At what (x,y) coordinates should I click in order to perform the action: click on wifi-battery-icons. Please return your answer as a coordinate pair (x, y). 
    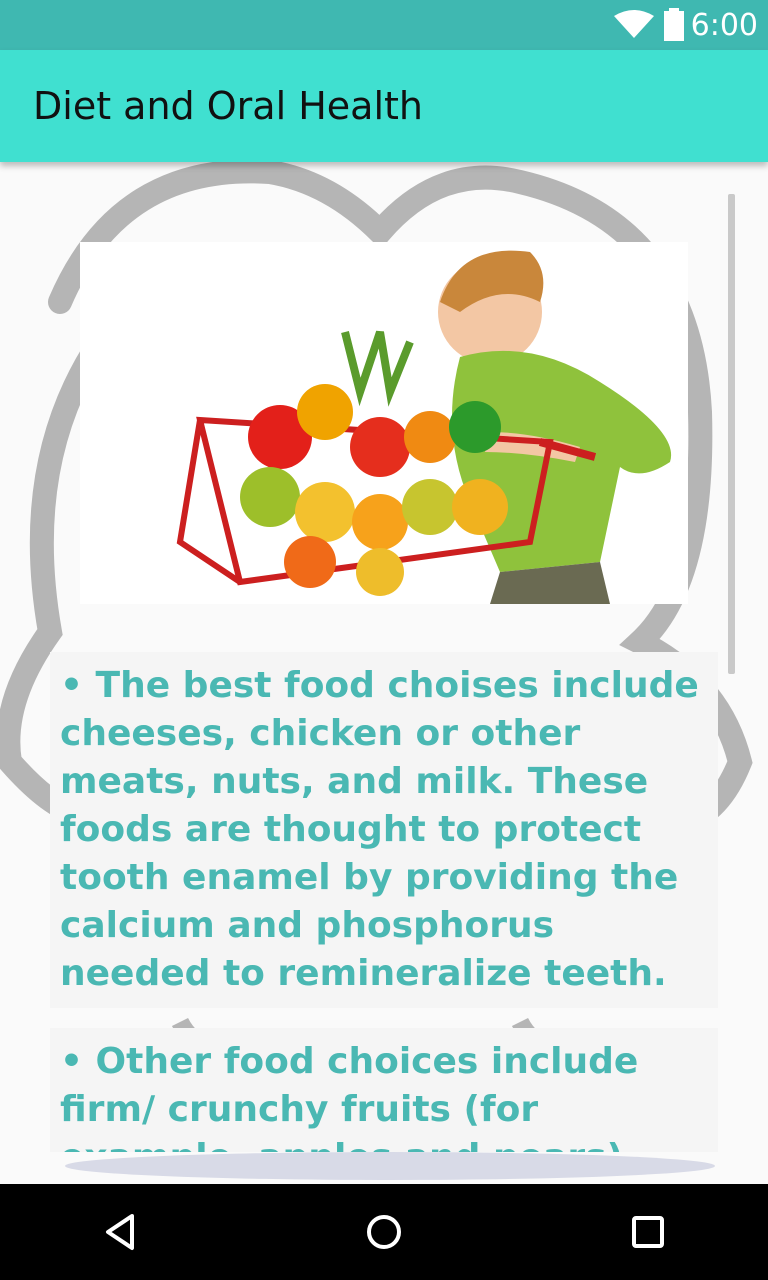
    Looking at the image, I should click on (649, 24).